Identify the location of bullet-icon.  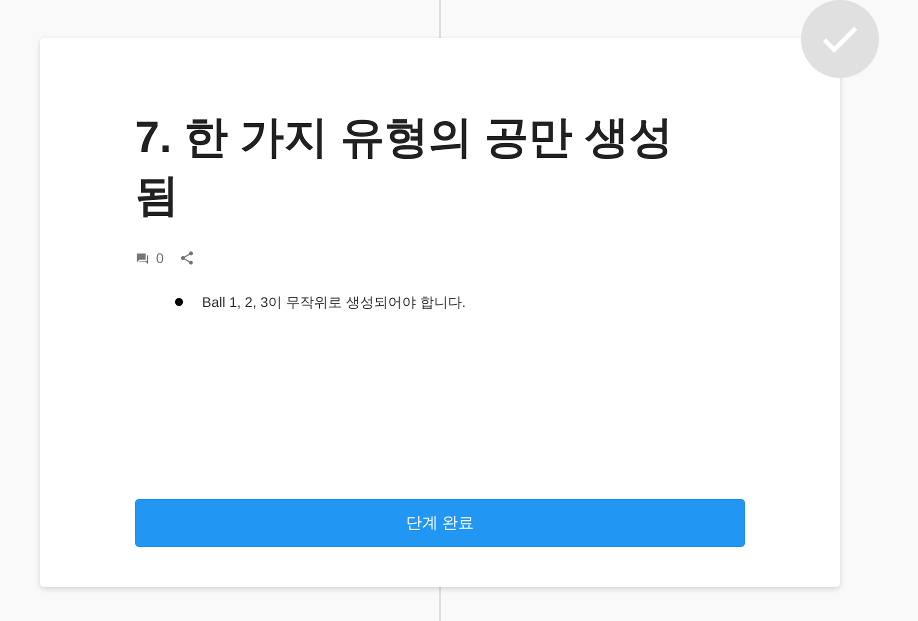
(179, 302).